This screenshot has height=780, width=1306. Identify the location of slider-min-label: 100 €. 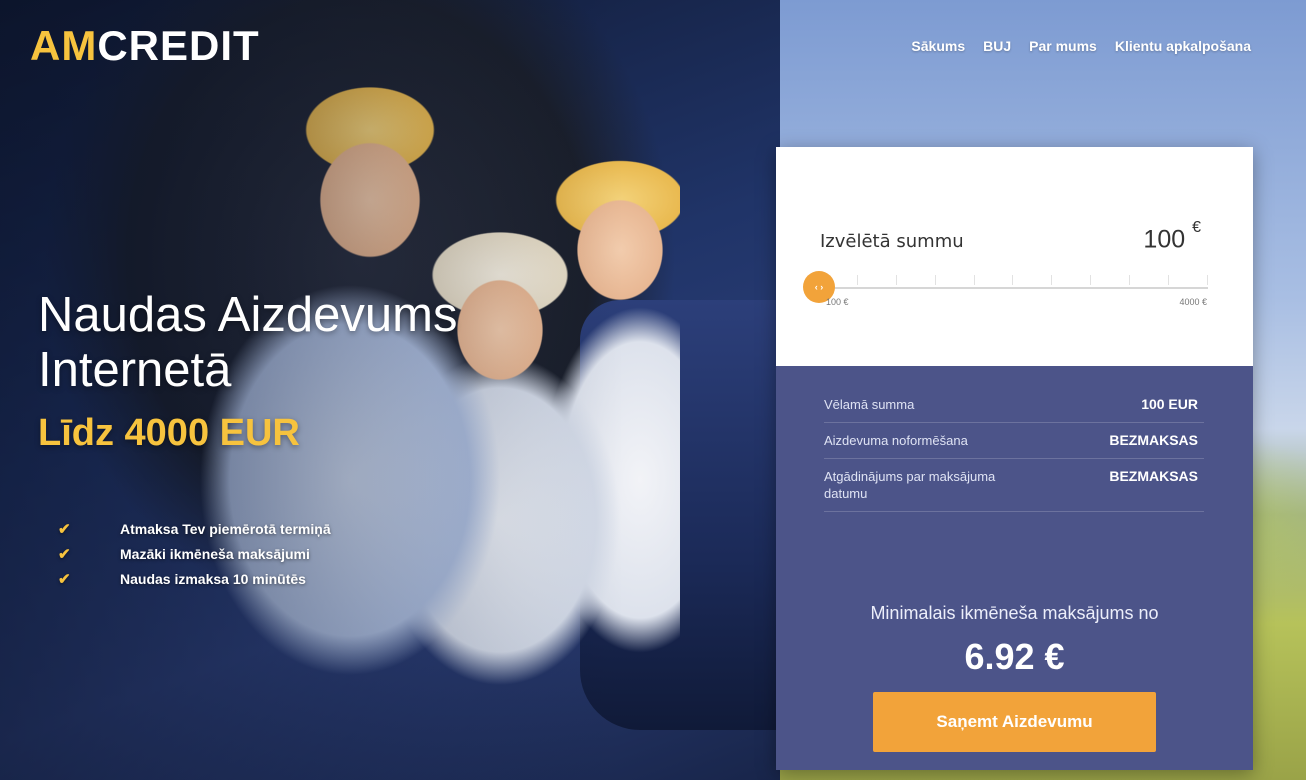
(837, 302).